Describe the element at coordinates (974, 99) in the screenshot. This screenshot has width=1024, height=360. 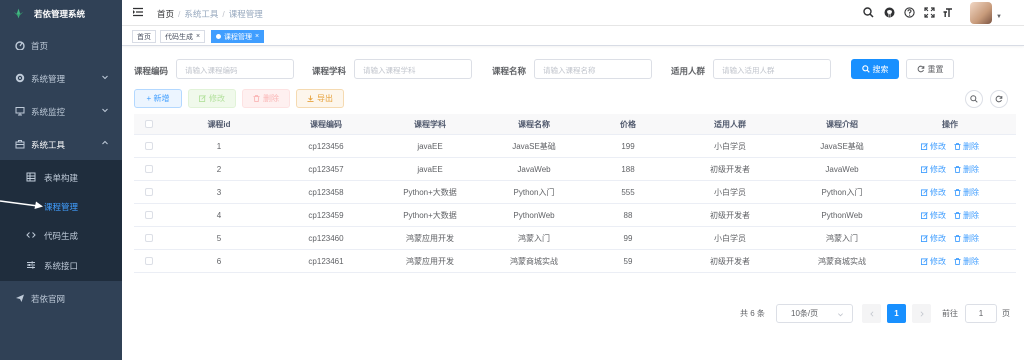
I see `toggle-search-button` at that location.